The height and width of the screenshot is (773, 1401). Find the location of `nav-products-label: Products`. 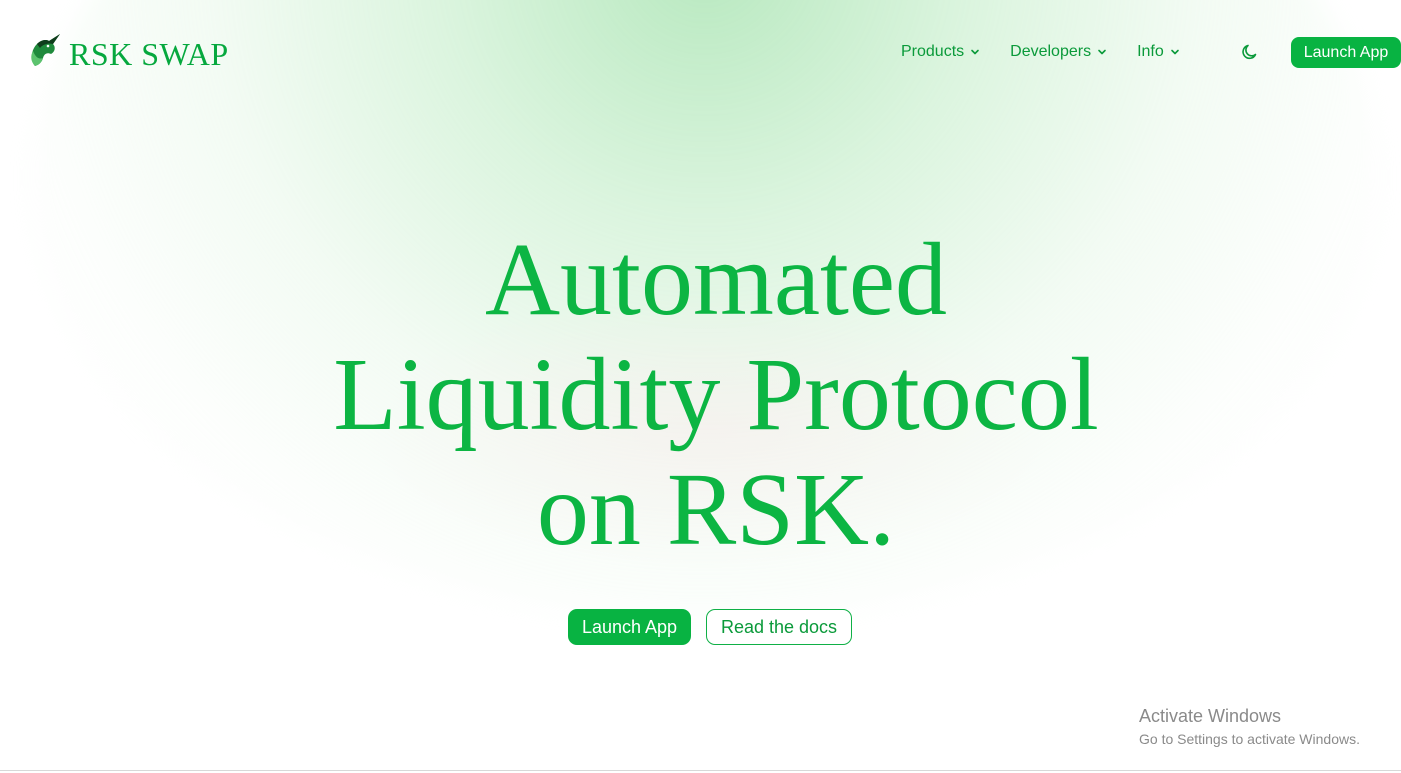

nav-products-label: Products is located at coordinates (933, 51).